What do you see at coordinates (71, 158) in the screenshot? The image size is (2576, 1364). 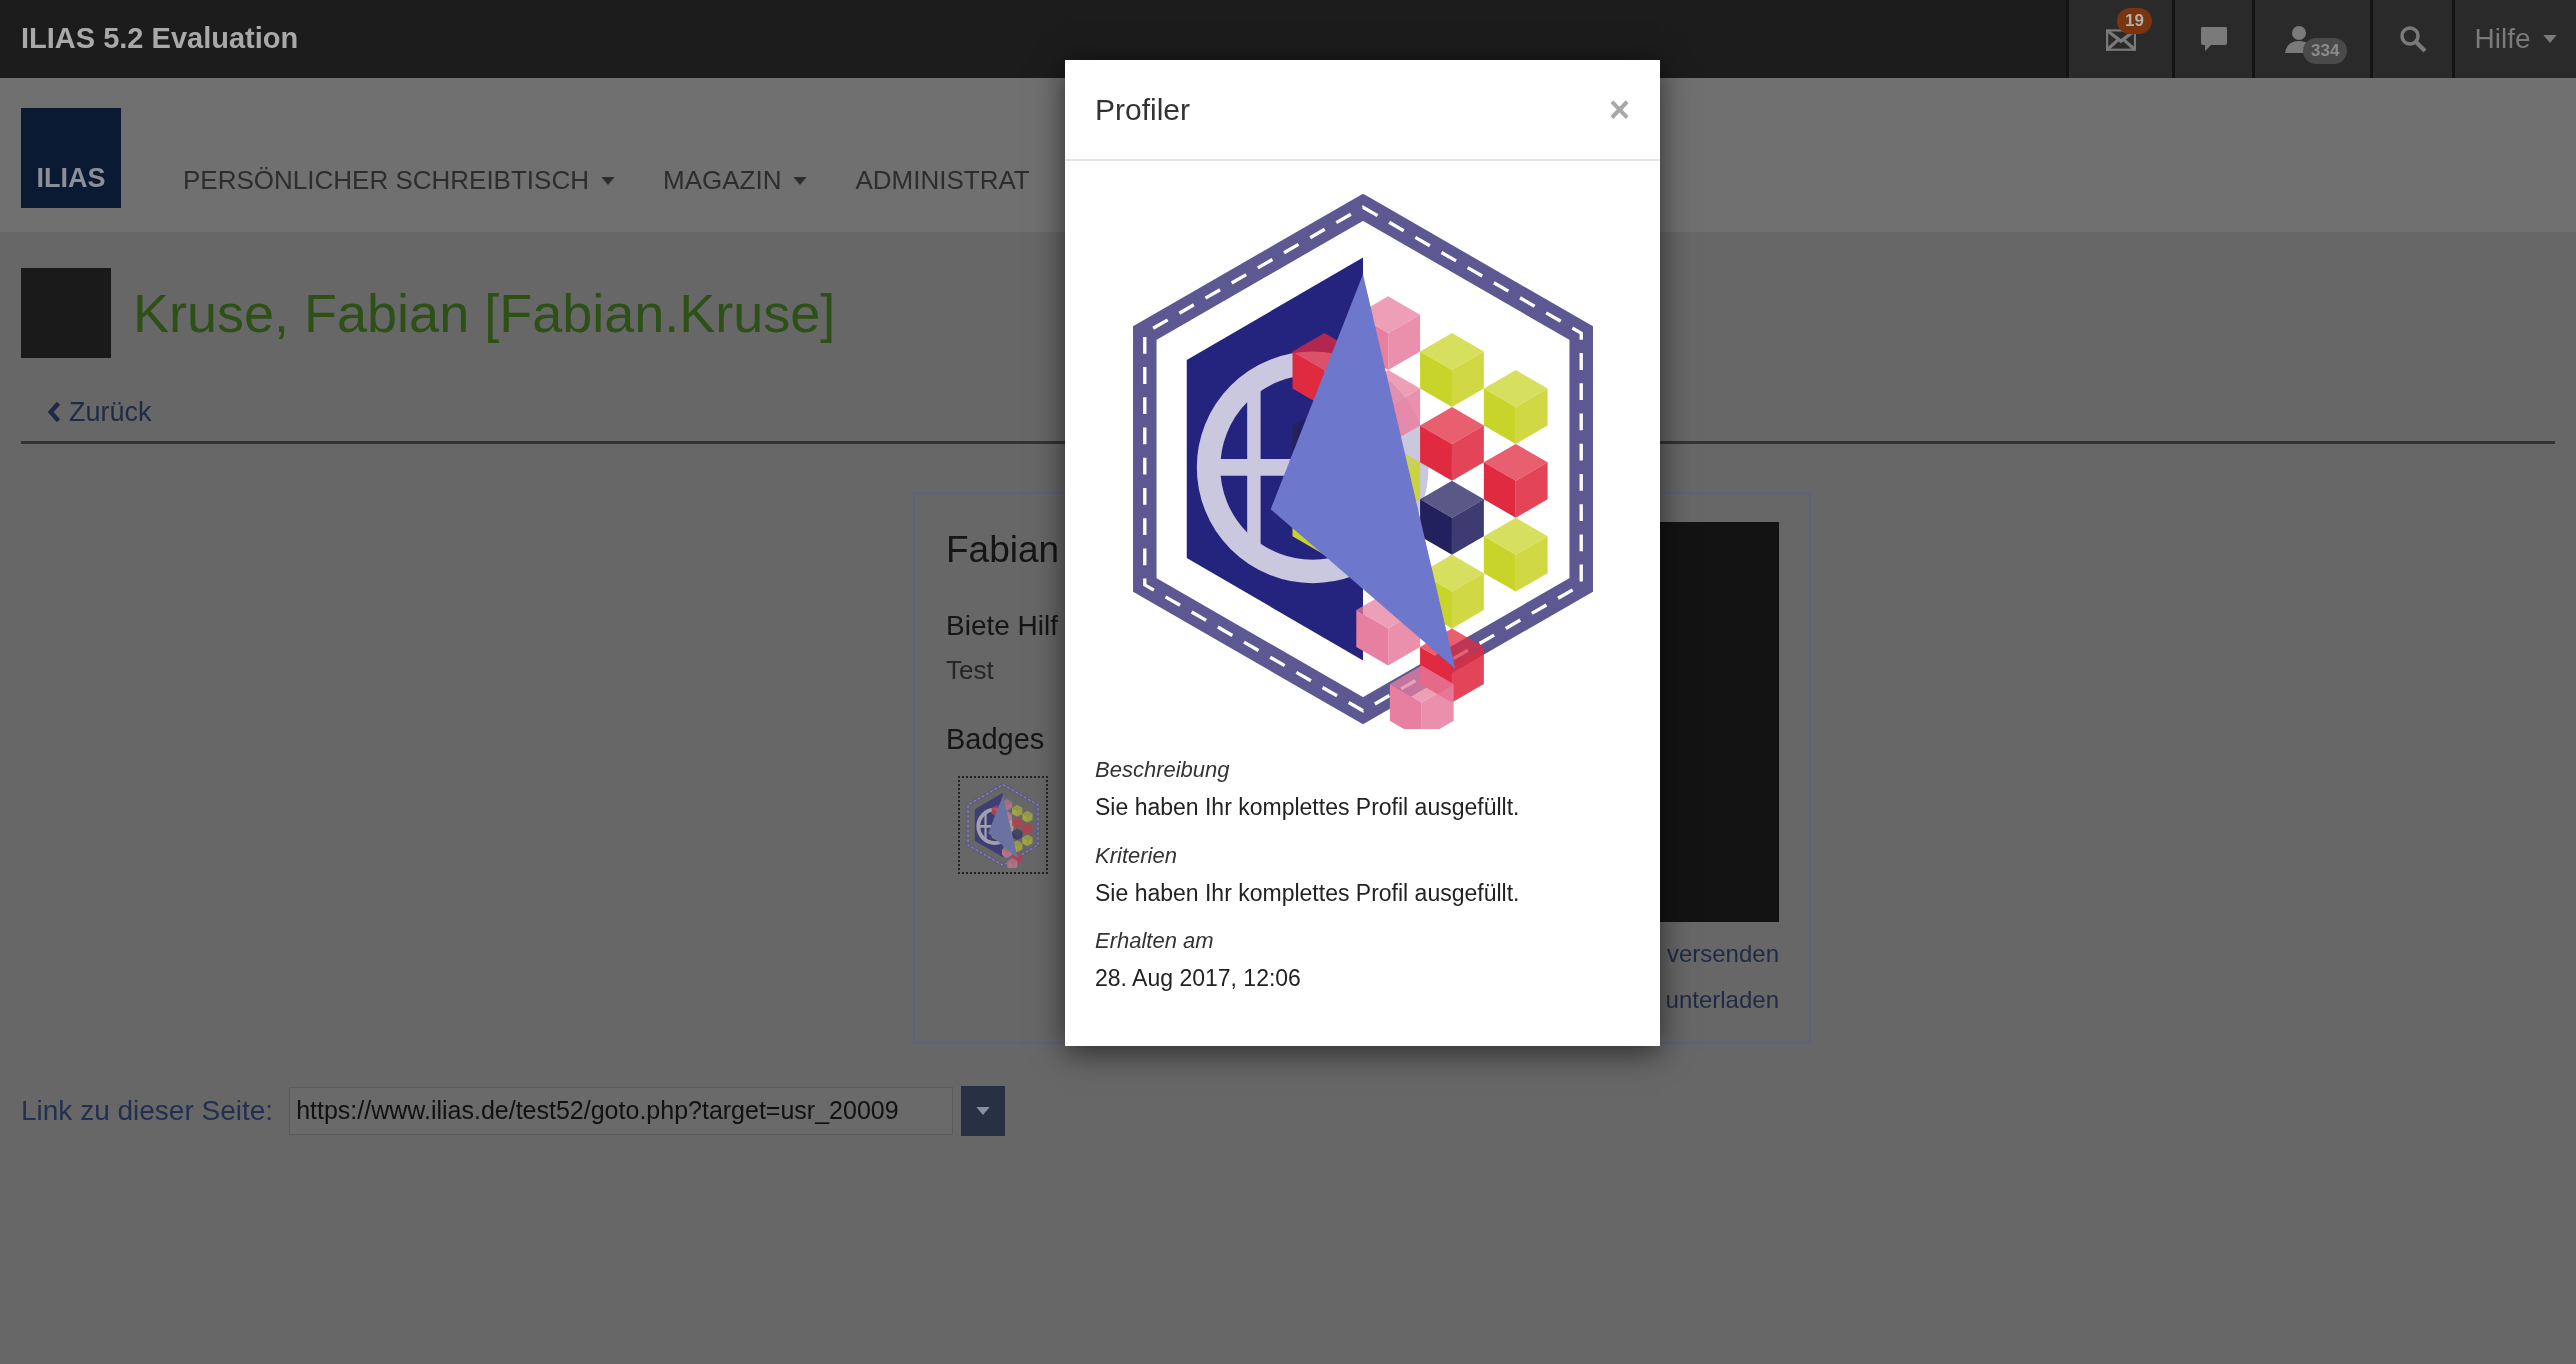 I see `ilias-logo: ILIAS` at bounding box center [71, 158].